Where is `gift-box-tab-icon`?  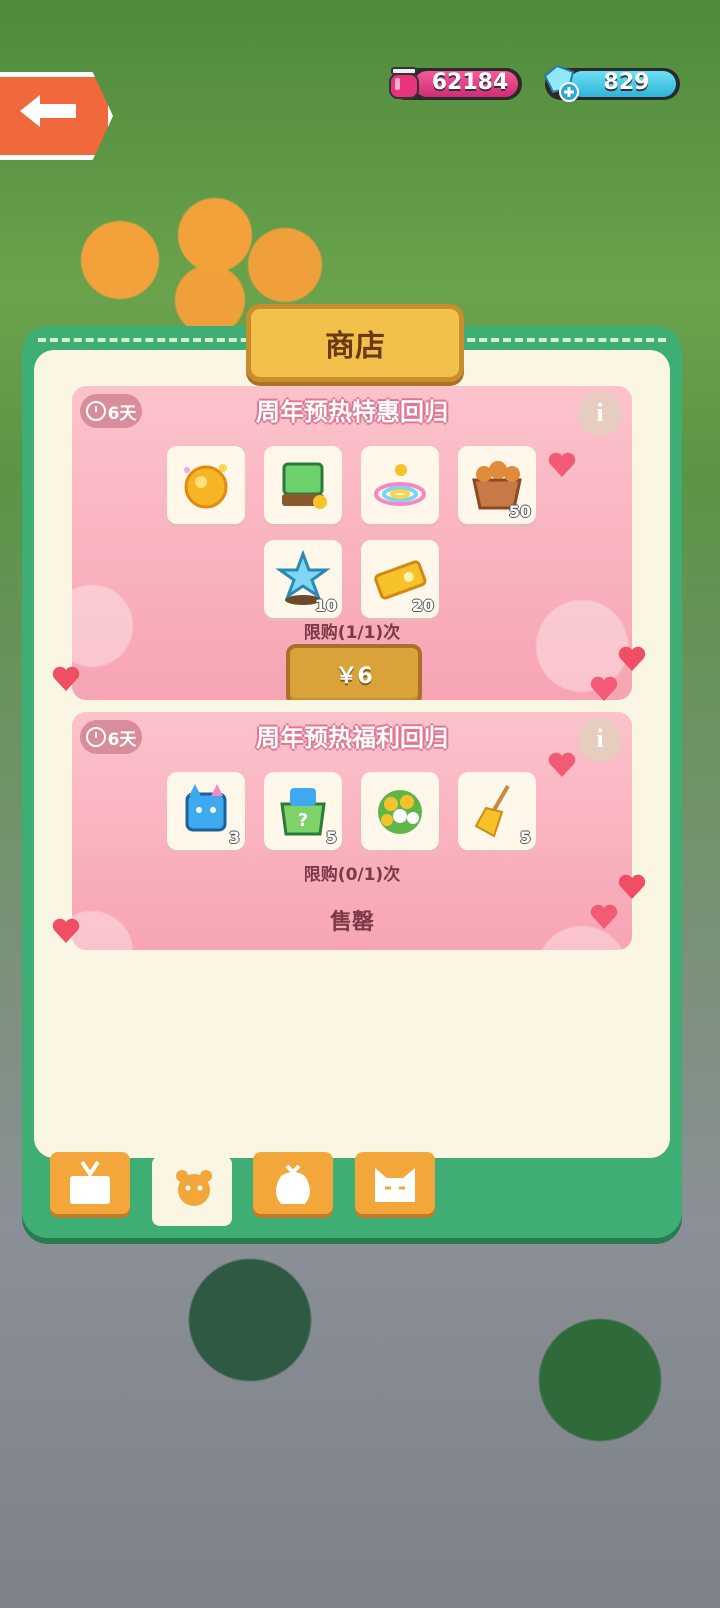 gift-box-tab-icon is located at coordinates (90, 1182).